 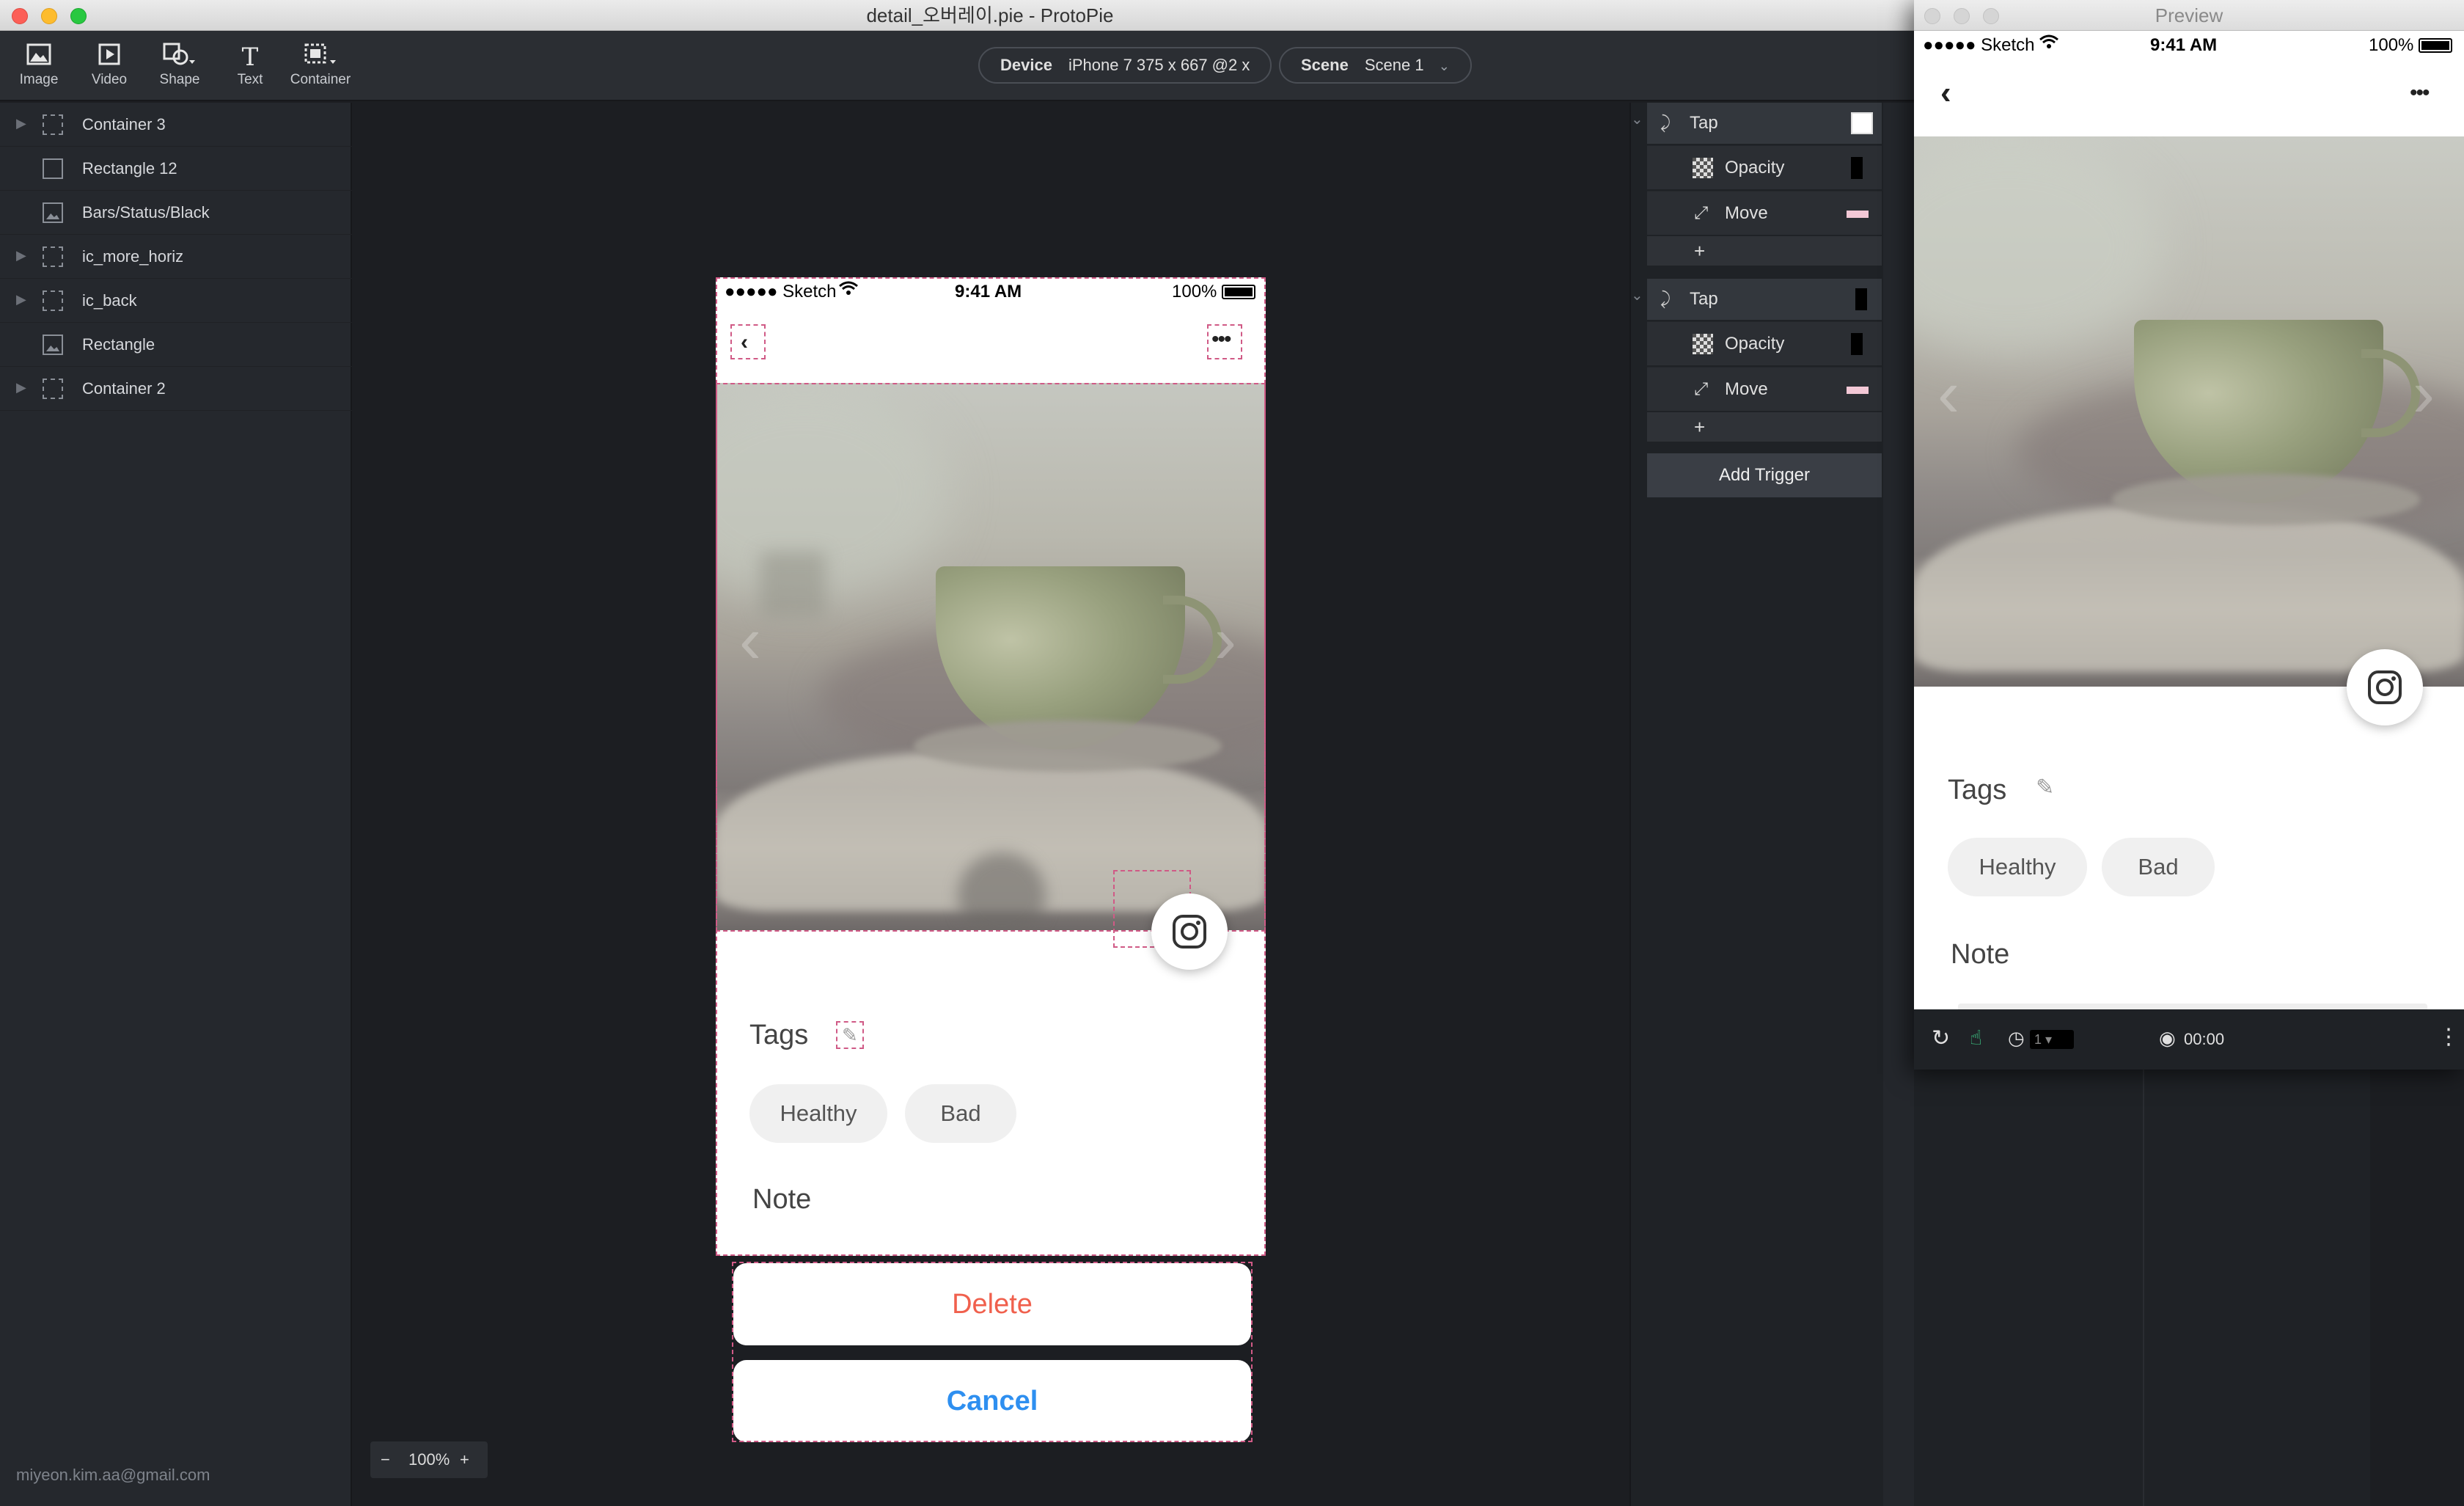 I want to click on layer-row: ▶ ic_more_horiz, so click(x=176, y=257).